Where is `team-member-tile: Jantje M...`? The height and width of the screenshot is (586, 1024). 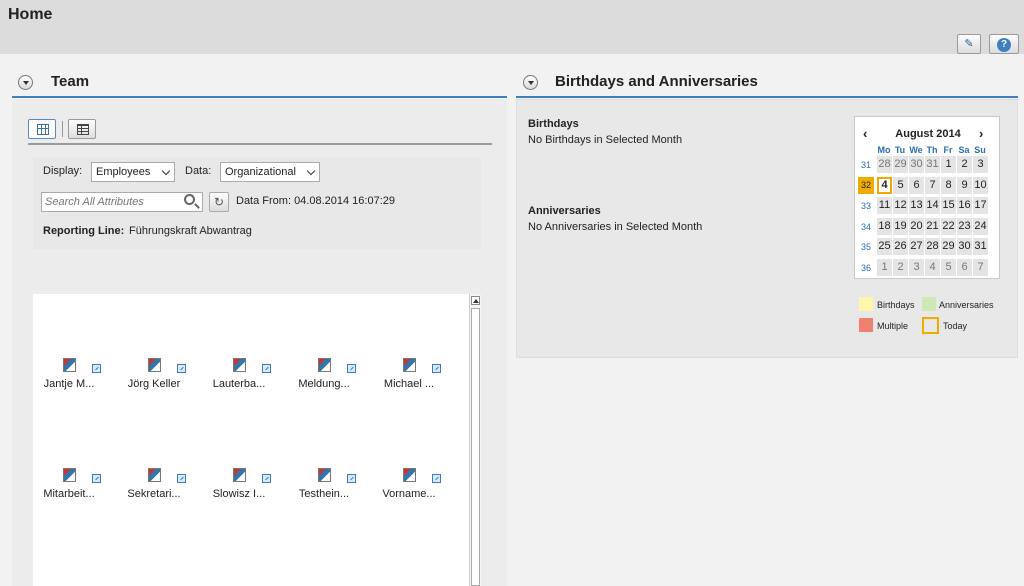 team-member-tile: Jantje M... is located at coordinates (71, 403).